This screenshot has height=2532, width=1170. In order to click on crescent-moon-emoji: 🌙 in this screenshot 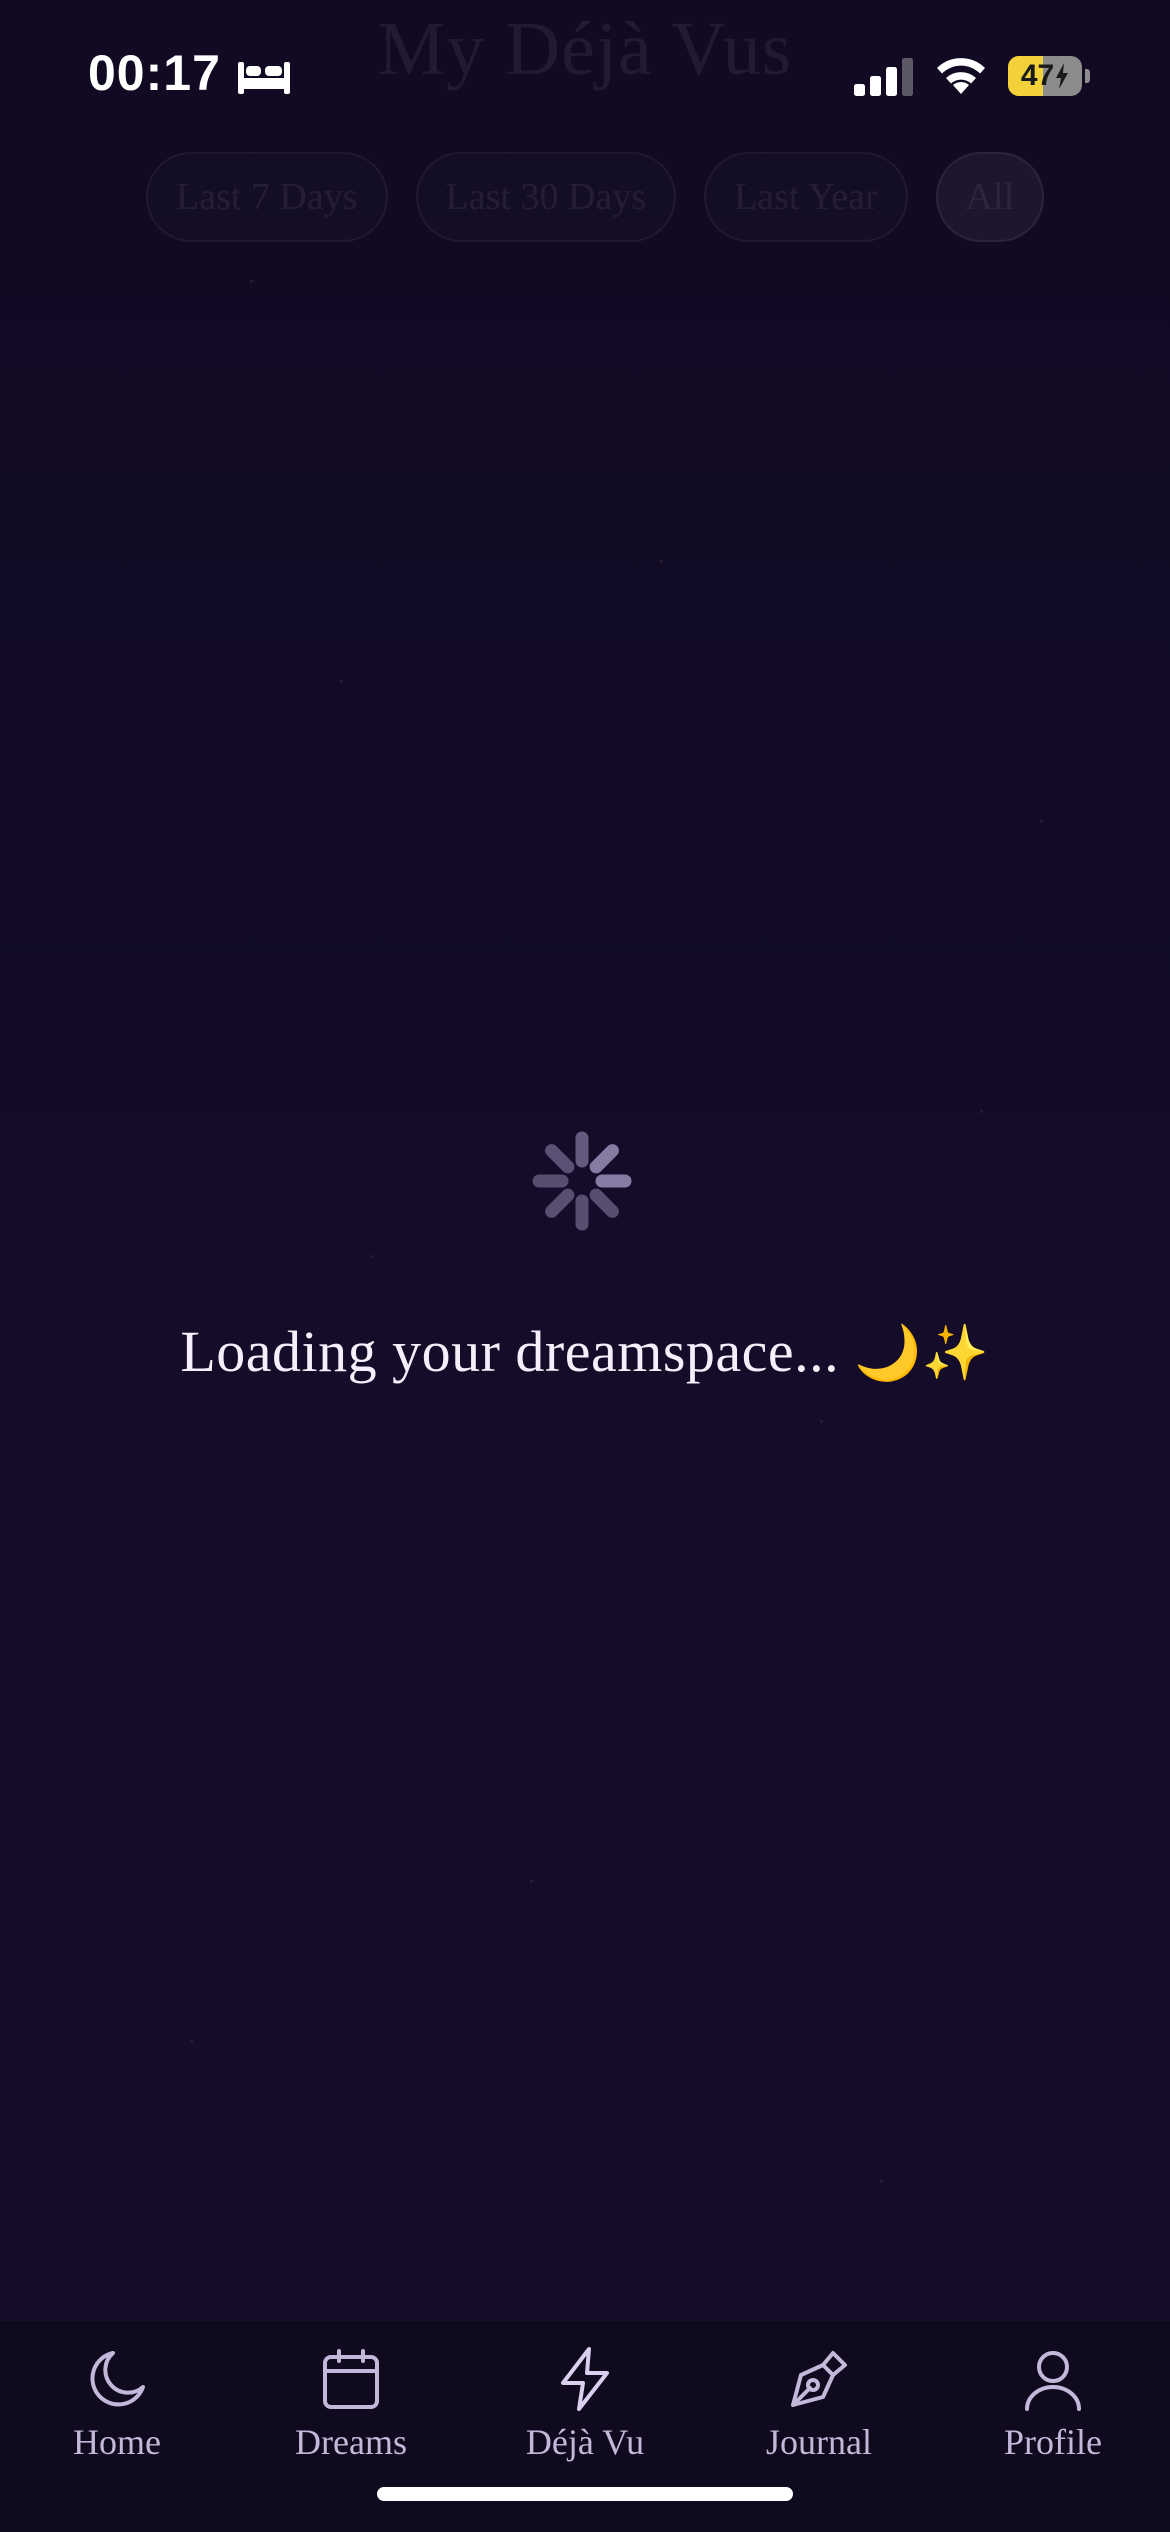, I will do `click(888, 1352)`.